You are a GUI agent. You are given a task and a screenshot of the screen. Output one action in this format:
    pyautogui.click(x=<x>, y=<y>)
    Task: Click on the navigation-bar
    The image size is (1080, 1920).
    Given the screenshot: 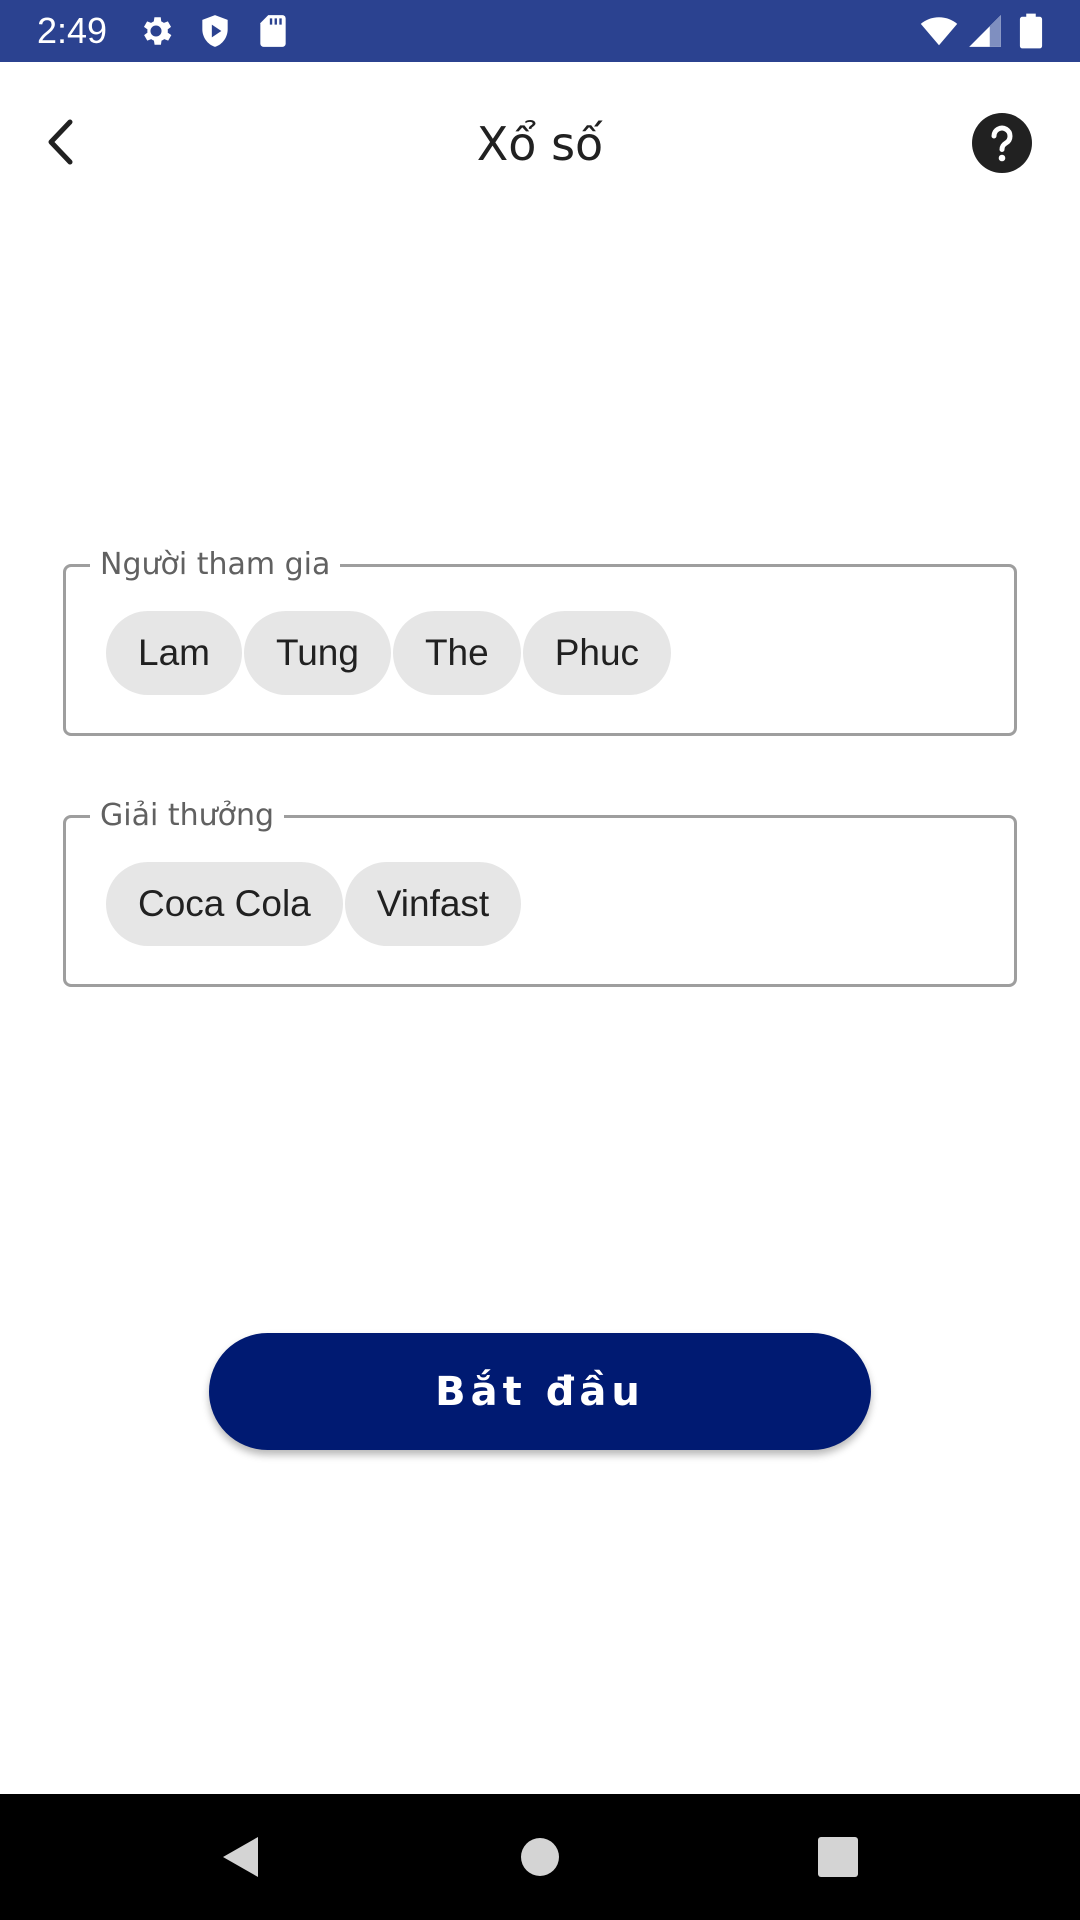 What is the action you would take?
    pyautogui.click(x=540, y=1857)
    